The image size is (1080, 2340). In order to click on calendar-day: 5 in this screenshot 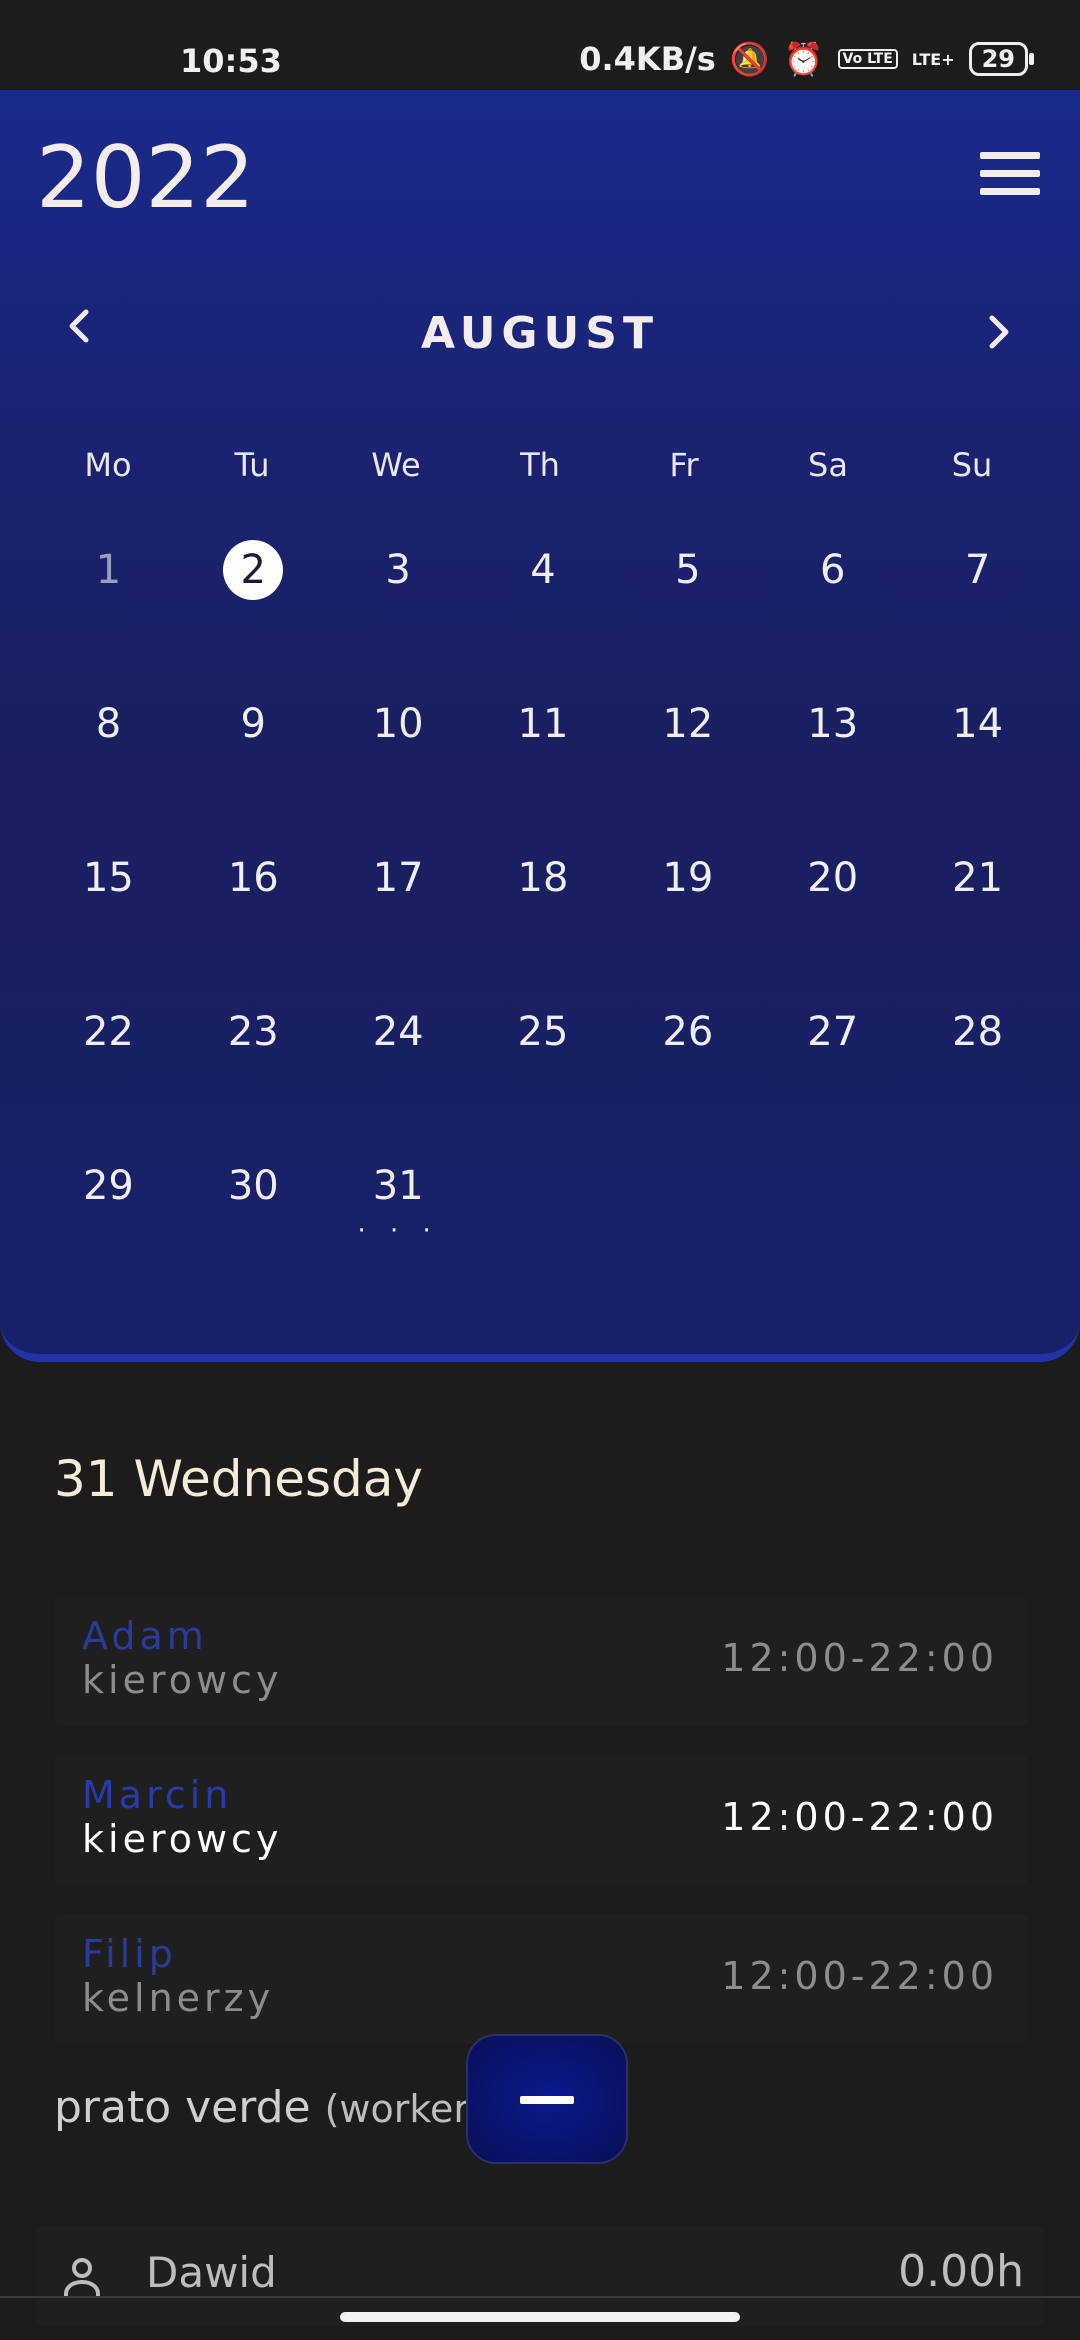, I will do `click(687, 617)`.